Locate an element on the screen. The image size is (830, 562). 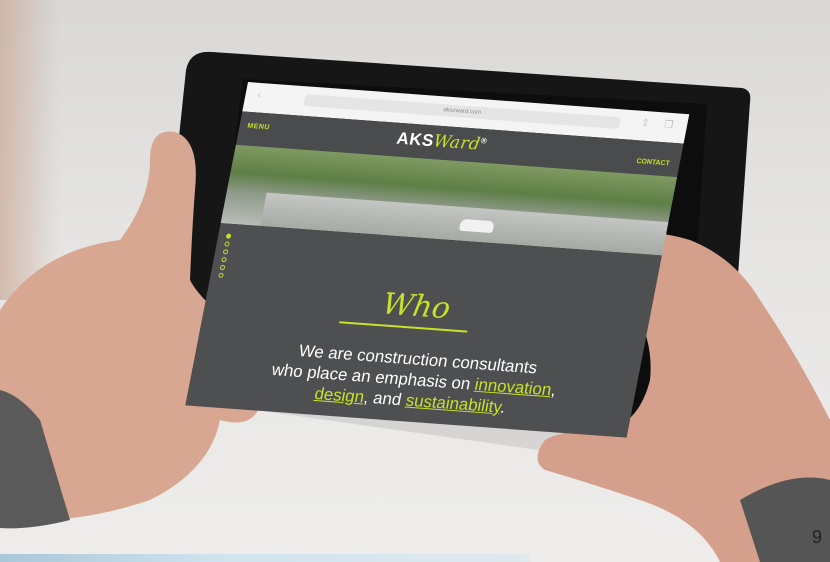
hero-car is located at coordinates (476, 226).